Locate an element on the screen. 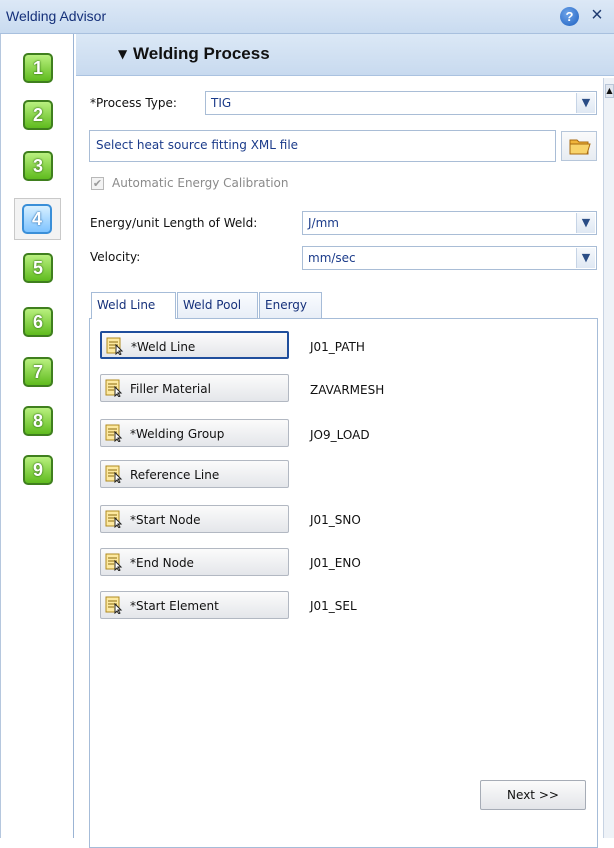 Image resolution: width=614 pixels, height=848 pixels. step-4-button-active: 4 is located at coordinates (37, 219).